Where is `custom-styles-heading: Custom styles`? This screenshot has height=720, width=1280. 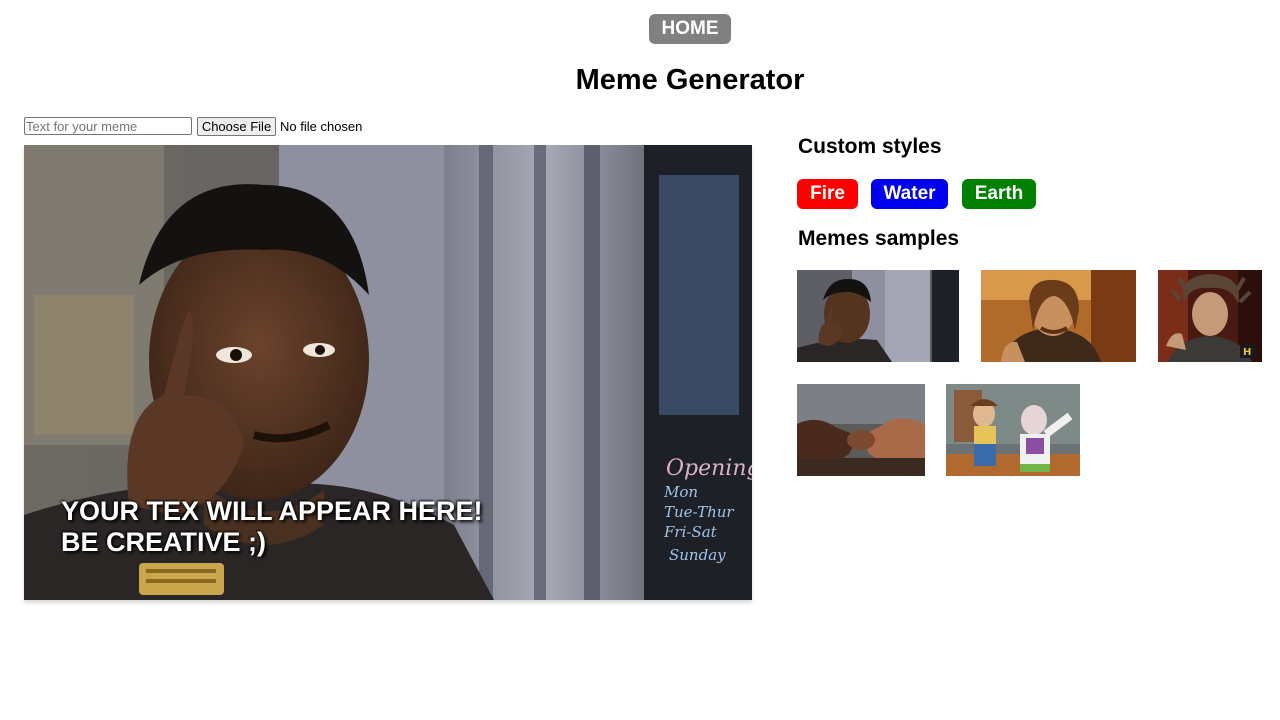
custom-styles-heading: Custom styles is located at coordinates (870, 146).